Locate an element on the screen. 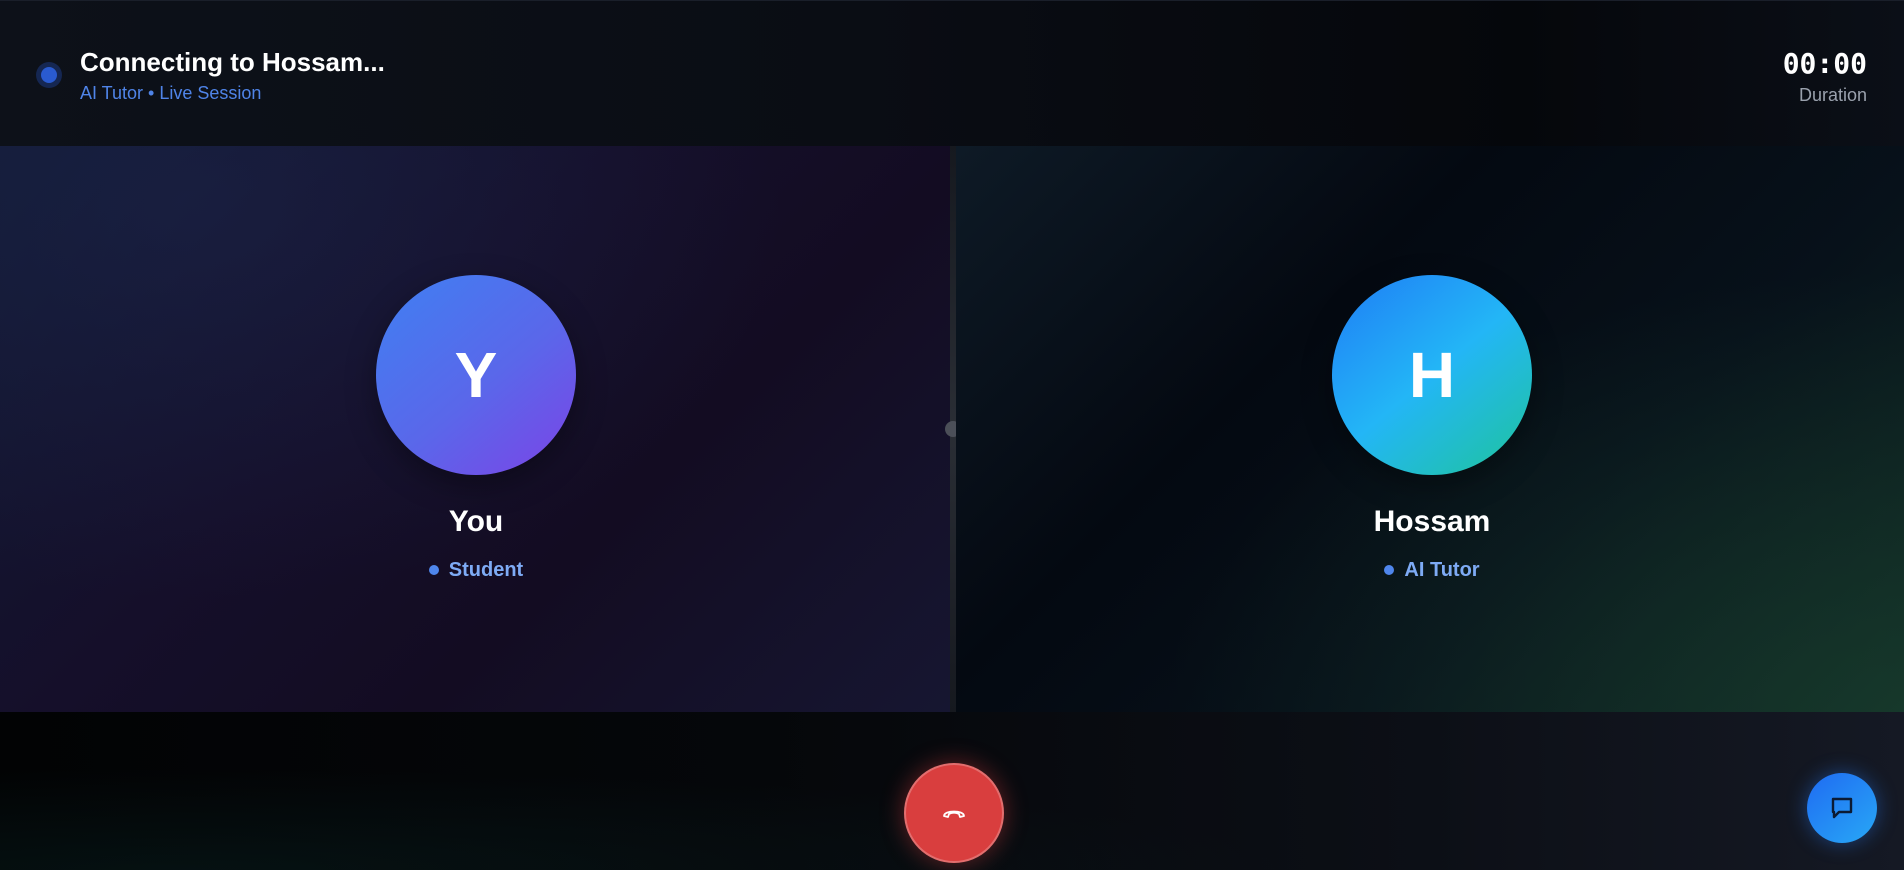 The height and width of the screenshot is (870, 1904). participant-role-label: AI Tutor is located at coordinates (1442, 569).